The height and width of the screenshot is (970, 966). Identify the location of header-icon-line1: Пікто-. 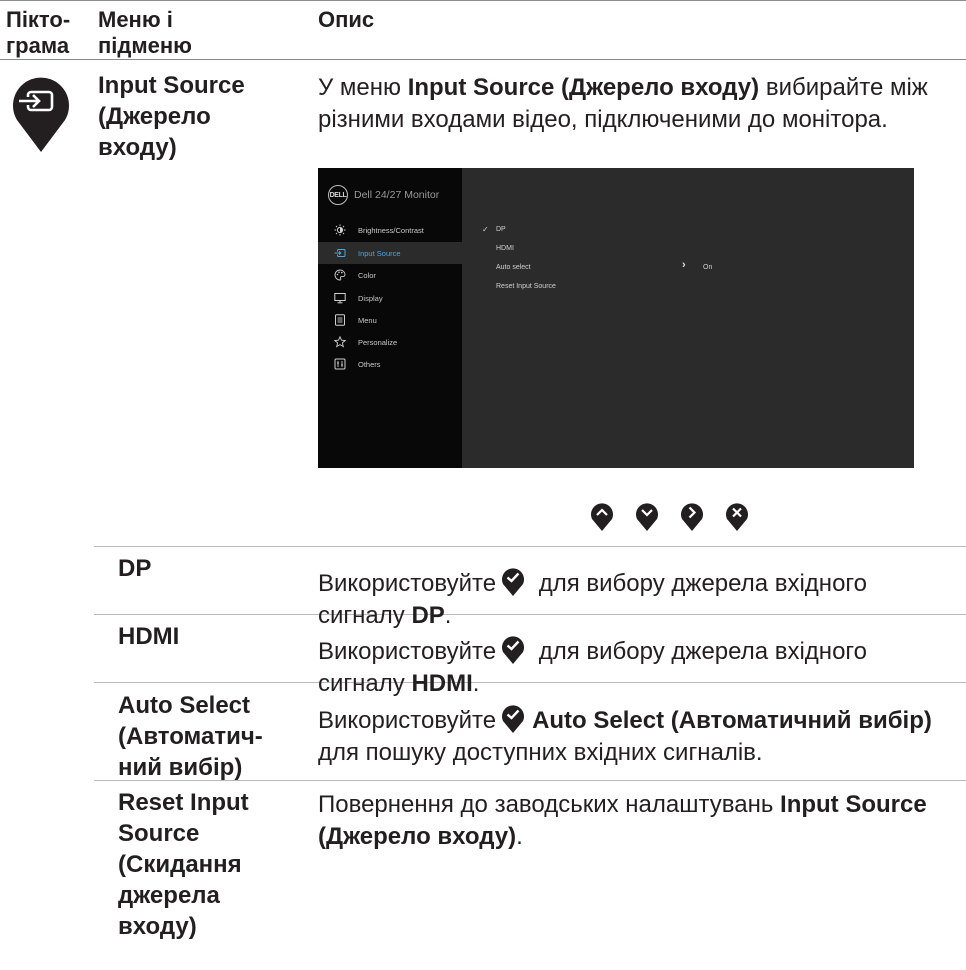
(38, 19).